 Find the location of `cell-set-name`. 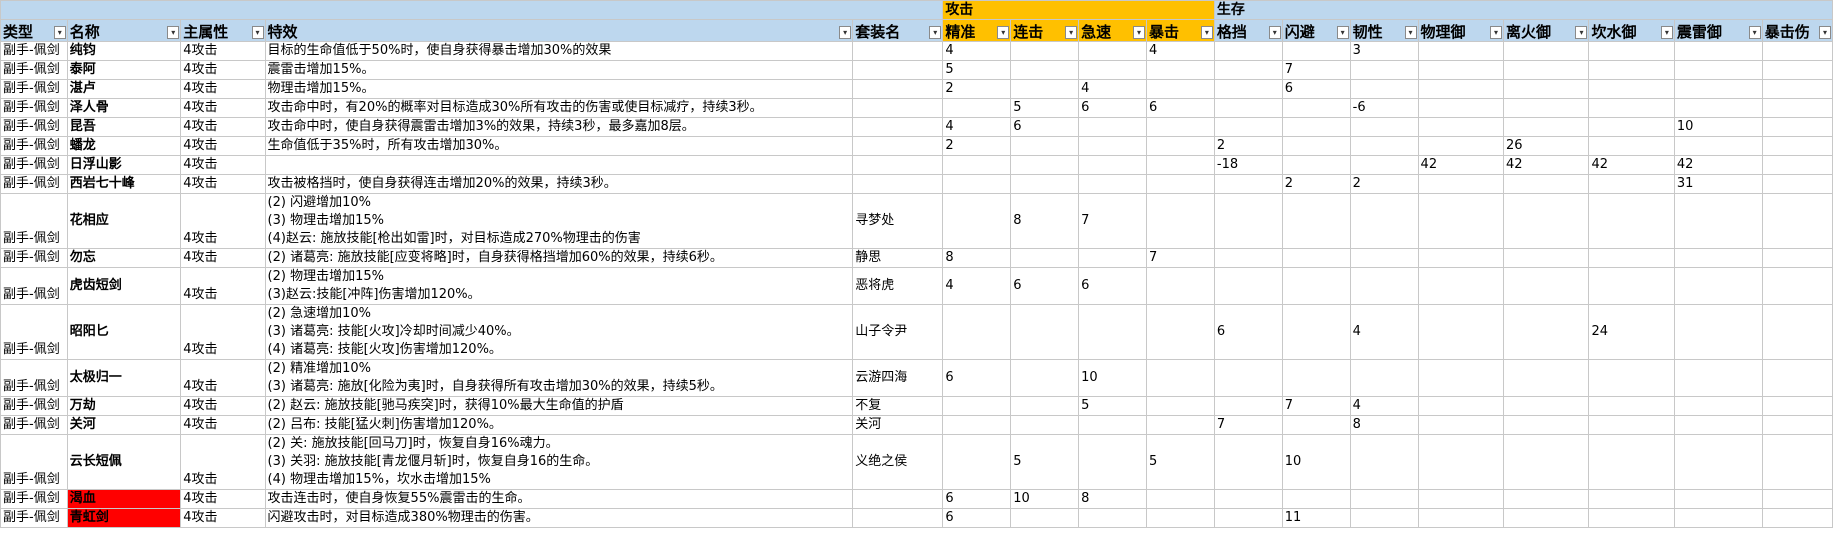

cell-set-name is located at coordinates (898, 184).